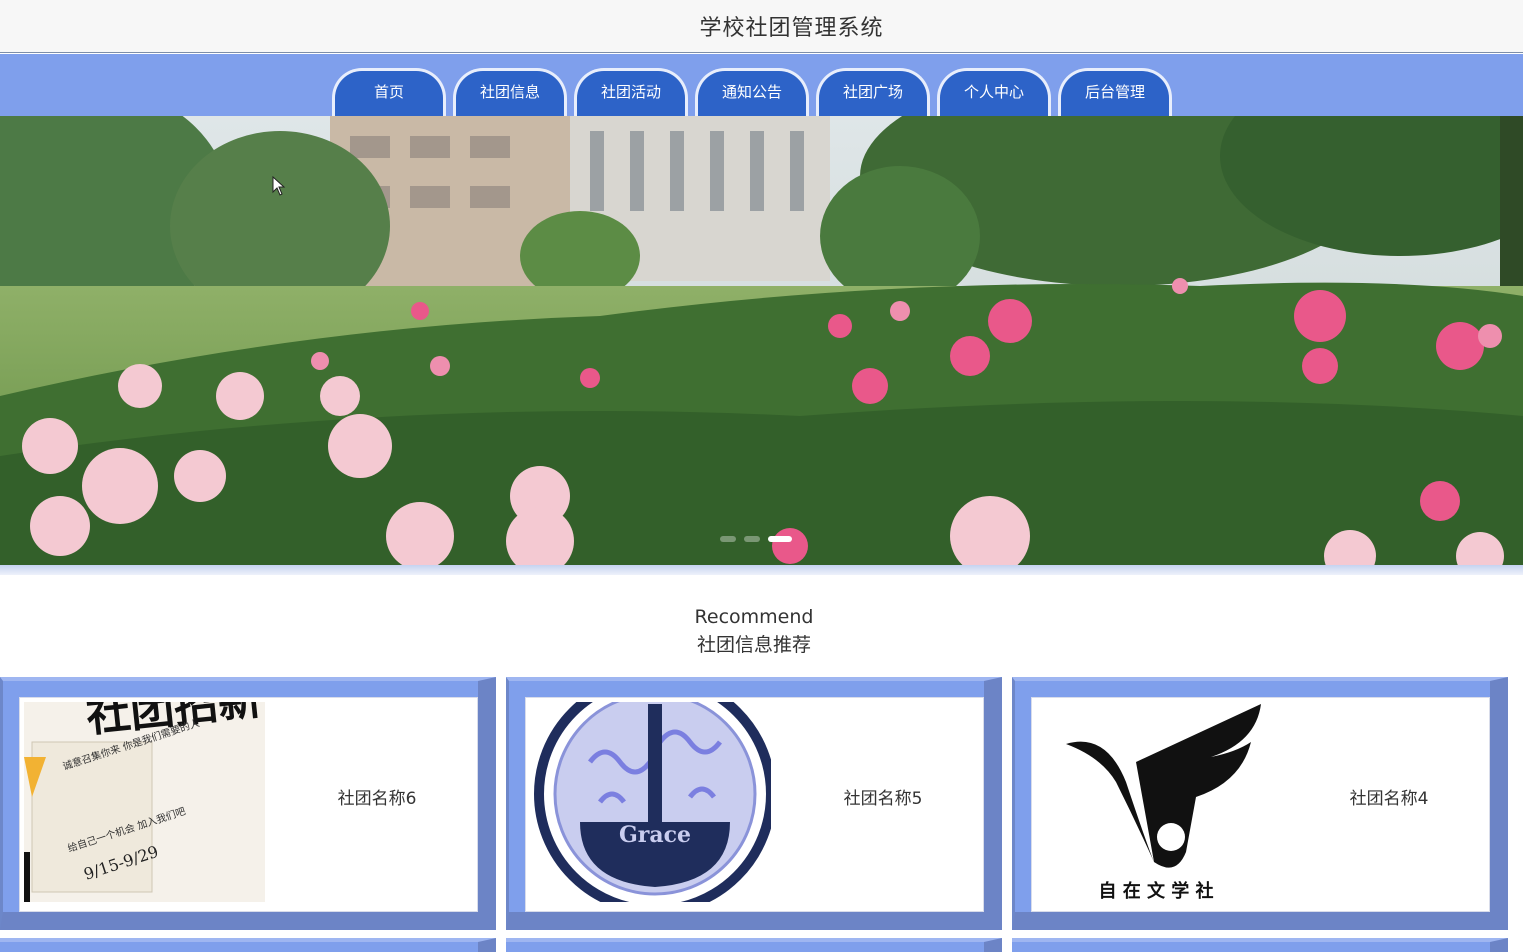 Image resolution: width=1523 pixels, height=952 pixels. What do you see at coordinates (510, 92) in the screenshot?
I see `nav-tab-club-info: 社团信息` at bounding box center [510, 92].